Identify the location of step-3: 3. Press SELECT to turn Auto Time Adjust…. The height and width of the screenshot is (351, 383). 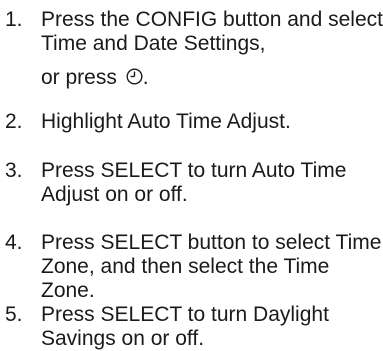
(191, 183).